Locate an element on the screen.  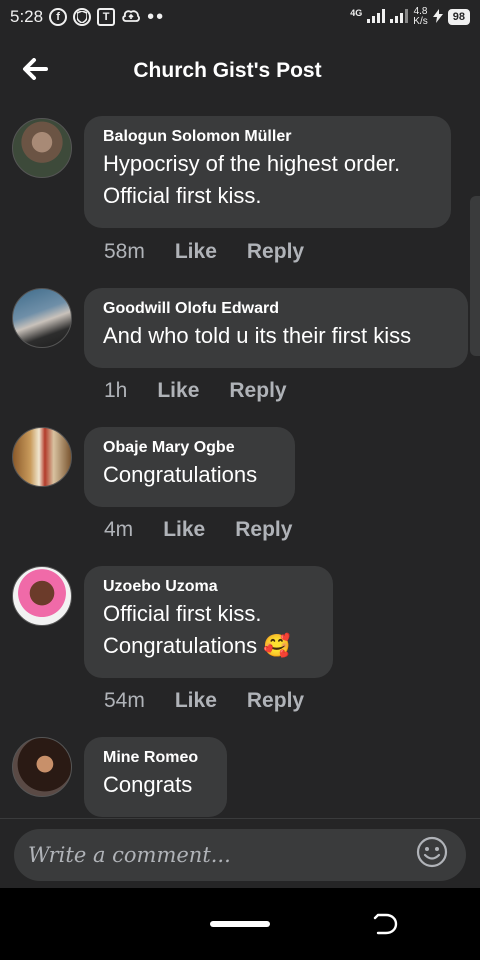
battery-level: 98 is located at coordinates (458, 17).